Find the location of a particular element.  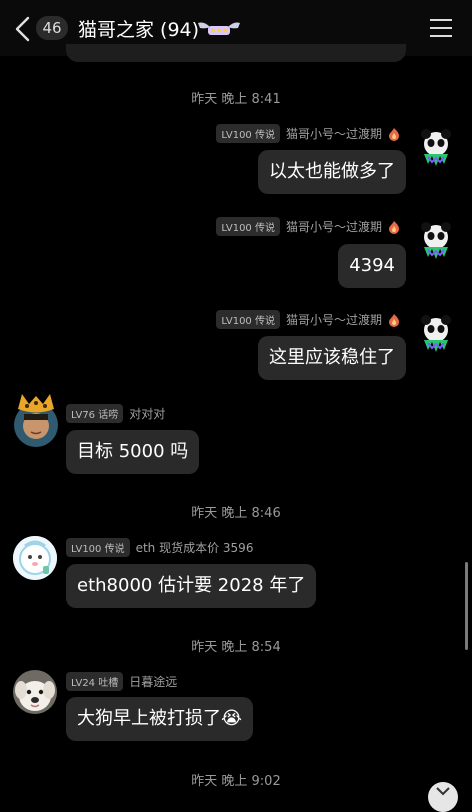

avatar-tiger-hat is located at coordinates (36, 420).